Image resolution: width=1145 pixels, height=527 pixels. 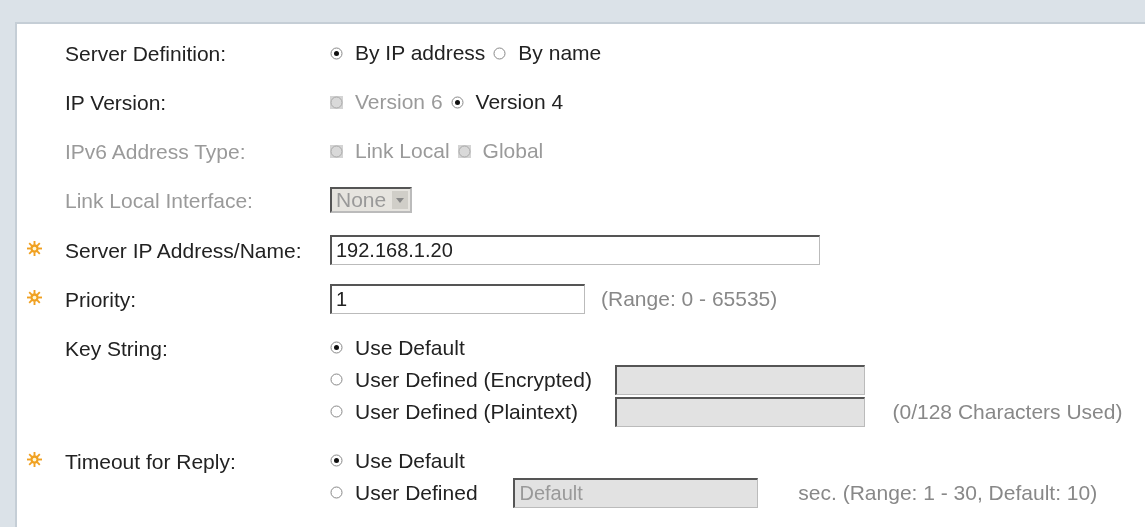 I want to click on field-label: Priority:, so click(x=101, y=299).